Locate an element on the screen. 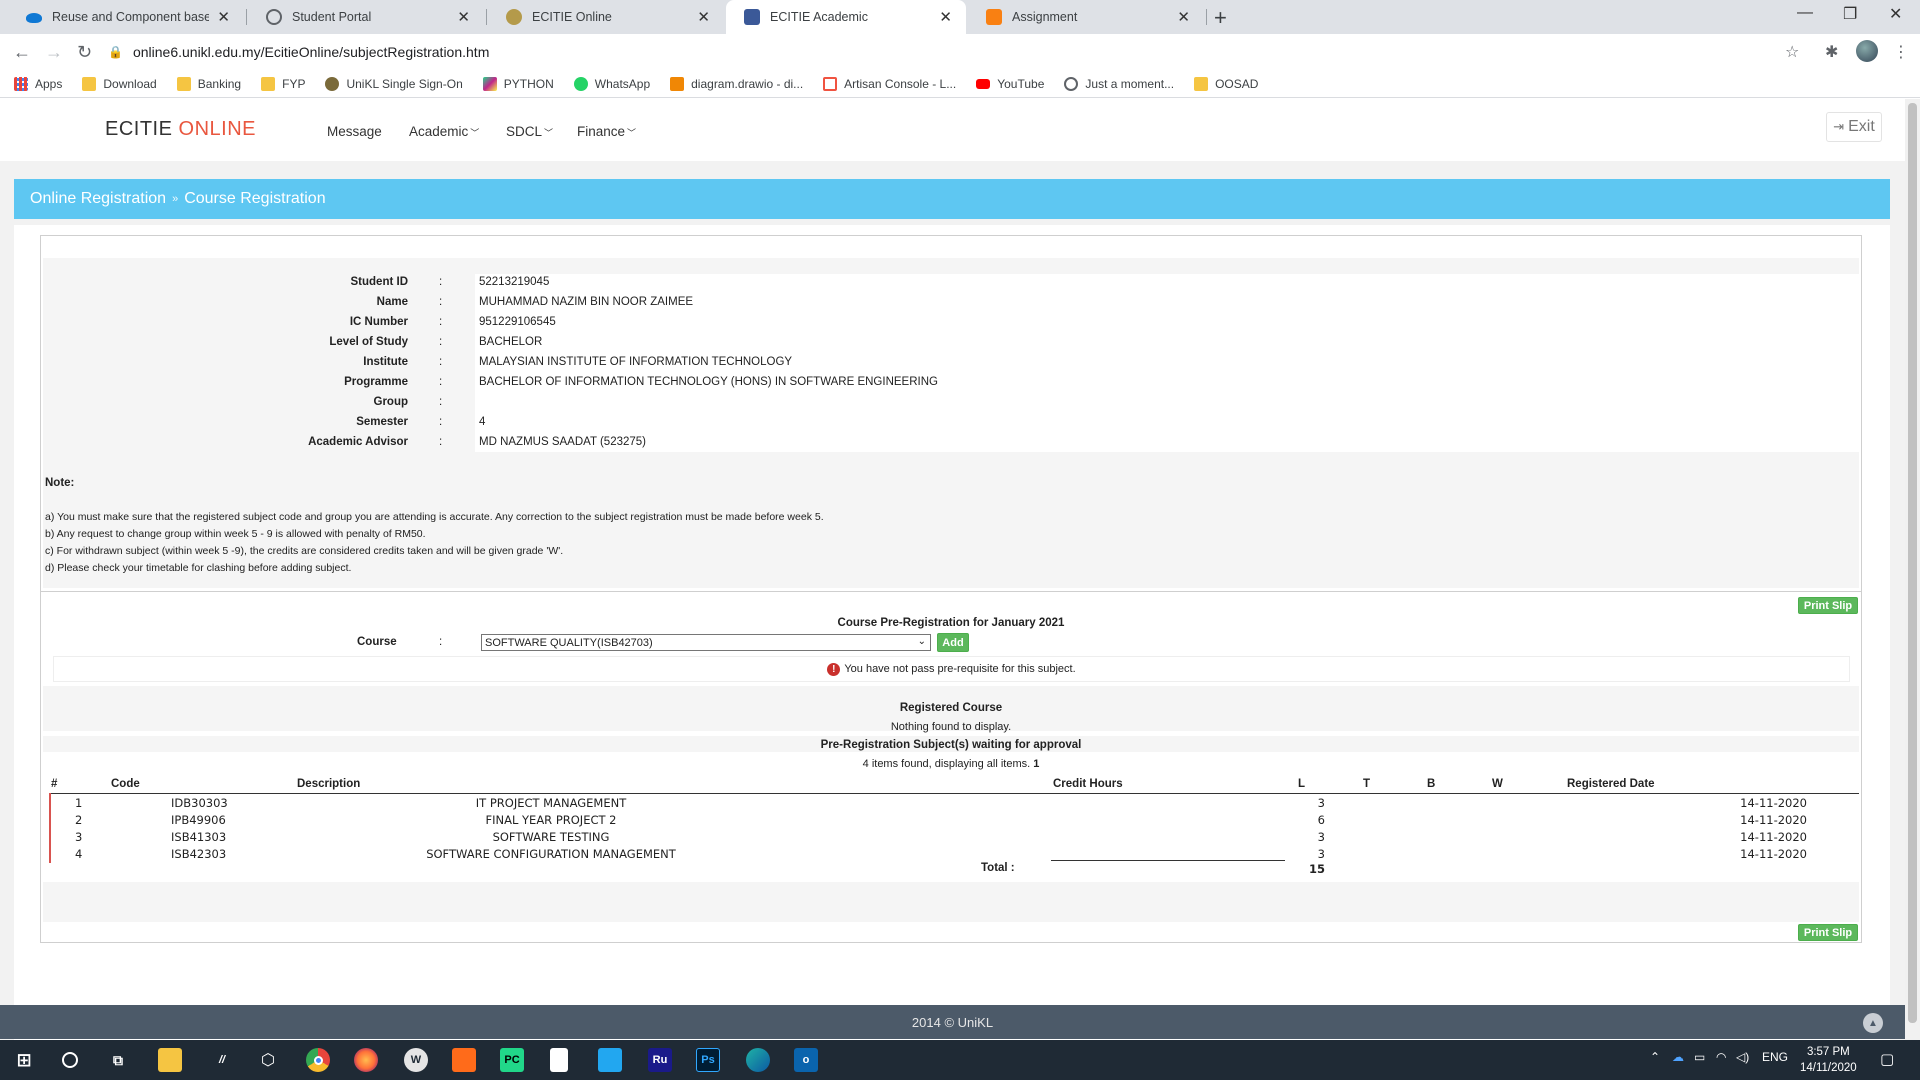 This screenshot has width=1920, height=1080. photoshop-icon: Ps is located at coordinates (708, 1060).